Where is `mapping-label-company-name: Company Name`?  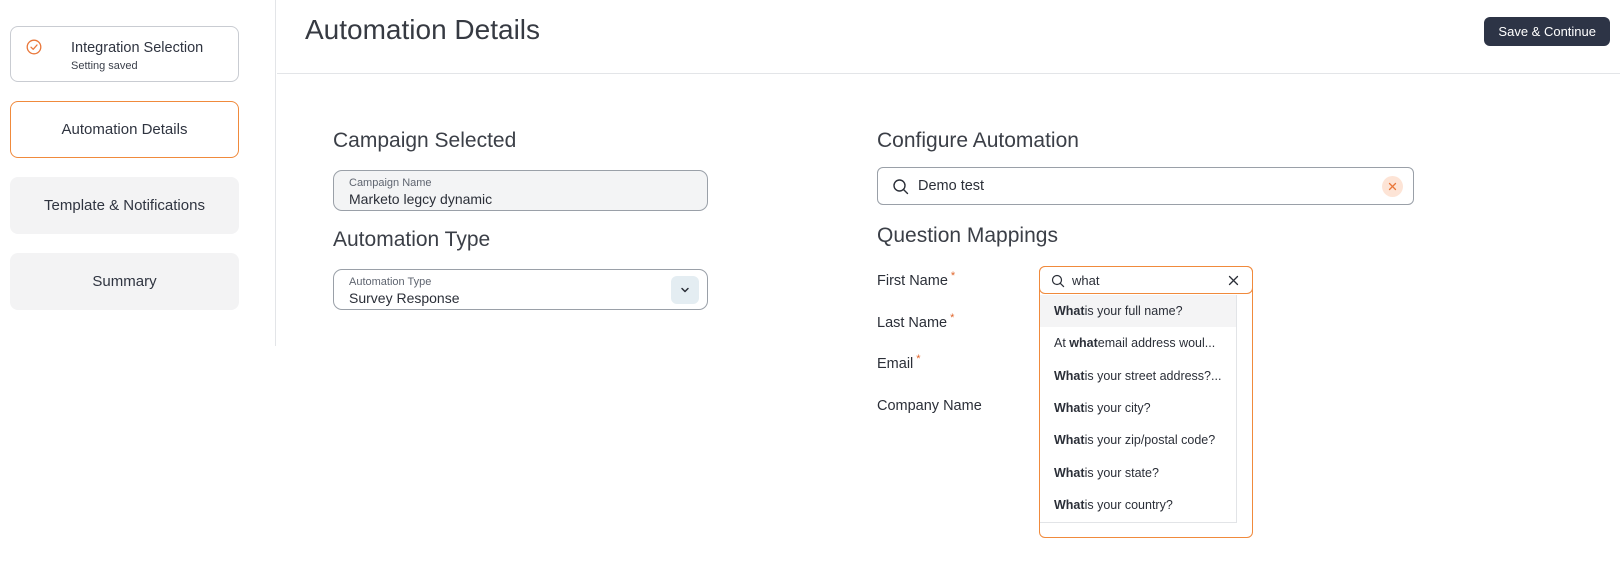 mapping-label-company-name: Company Name is located at coordinates (931, 404).